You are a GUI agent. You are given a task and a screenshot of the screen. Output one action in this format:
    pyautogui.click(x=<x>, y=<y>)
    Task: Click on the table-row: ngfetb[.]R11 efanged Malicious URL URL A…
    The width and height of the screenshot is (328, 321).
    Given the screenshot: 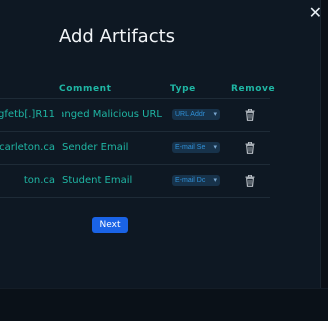 What is the action you would take?
    pyautogui.click(x=135, y=115)
    